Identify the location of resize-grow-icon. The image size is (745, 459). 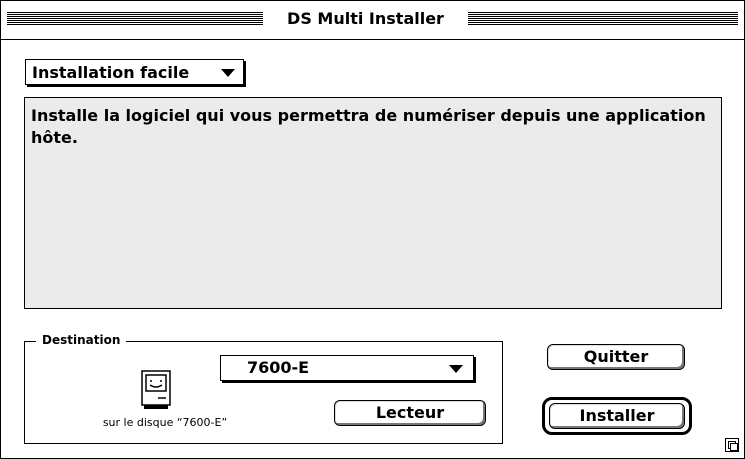
(732, 445).